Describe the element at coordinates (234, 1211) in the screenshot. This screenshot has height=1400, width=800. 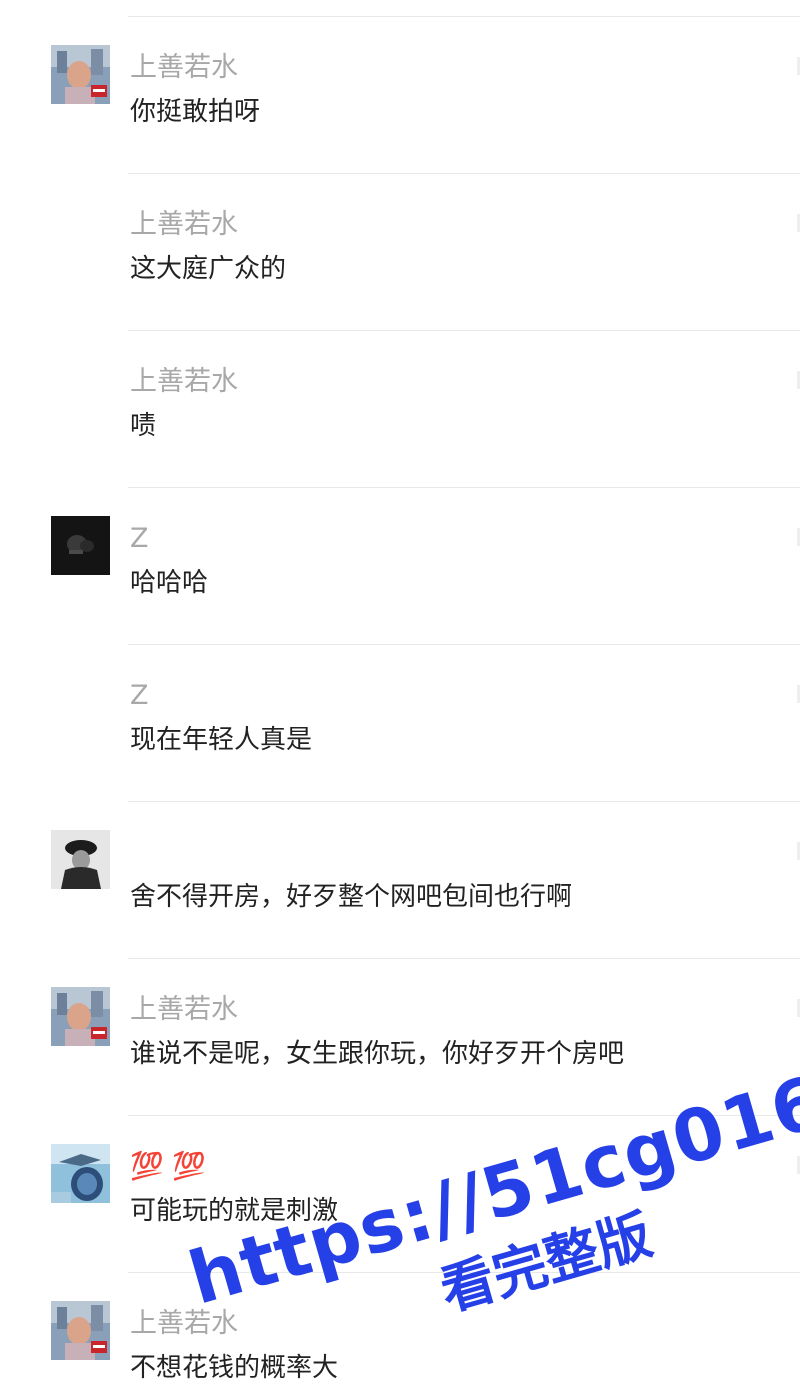
I see `comment-text: 可能玩的就是刺激` at that location.